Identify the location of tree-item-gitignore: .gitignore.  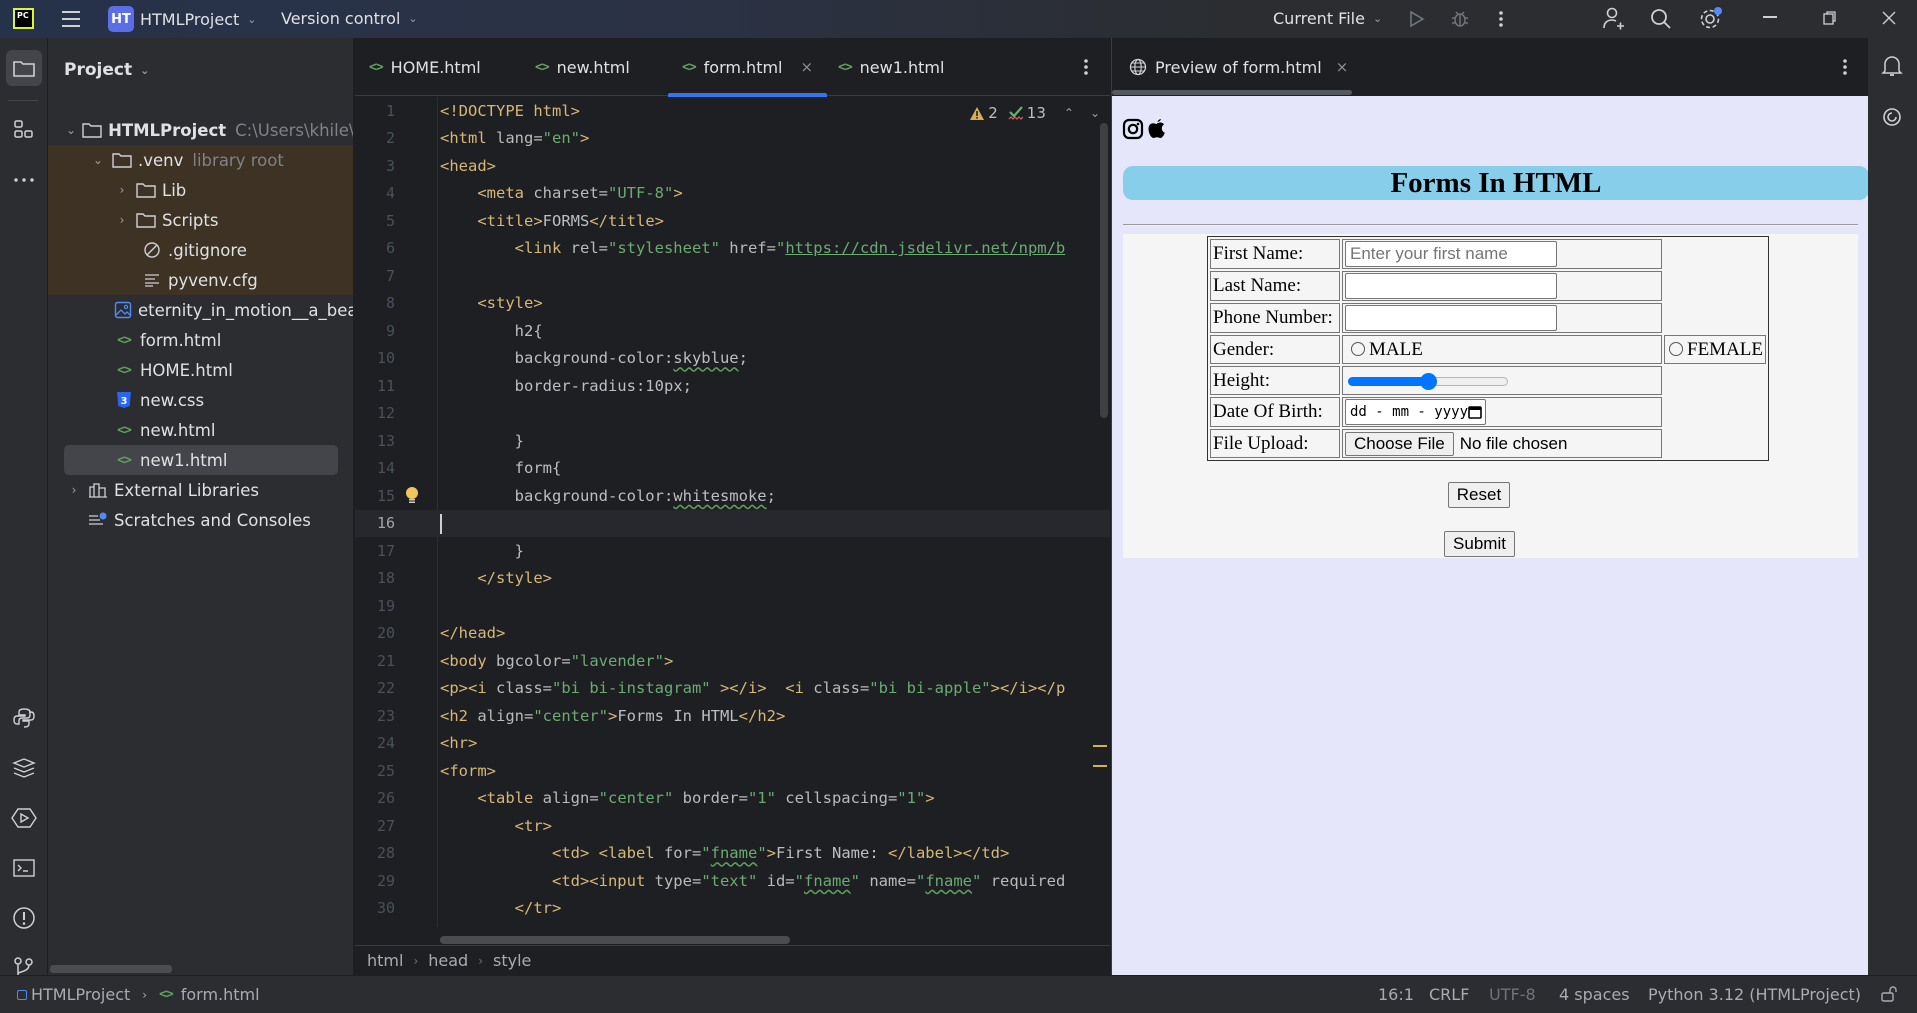
(200, 250).